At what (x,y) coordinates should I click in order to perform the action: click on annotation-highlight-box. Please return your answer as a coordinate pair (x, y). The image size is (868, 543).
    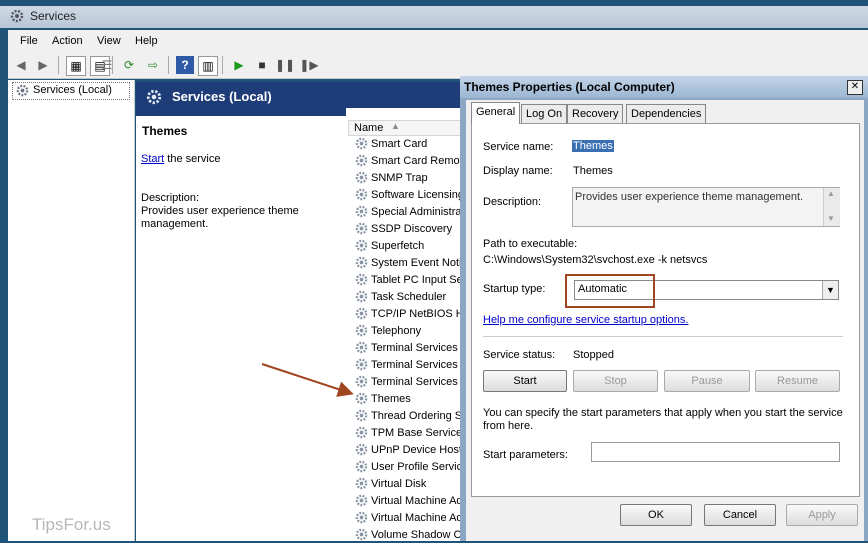
    Looking at the image, I should click on (610, 291).